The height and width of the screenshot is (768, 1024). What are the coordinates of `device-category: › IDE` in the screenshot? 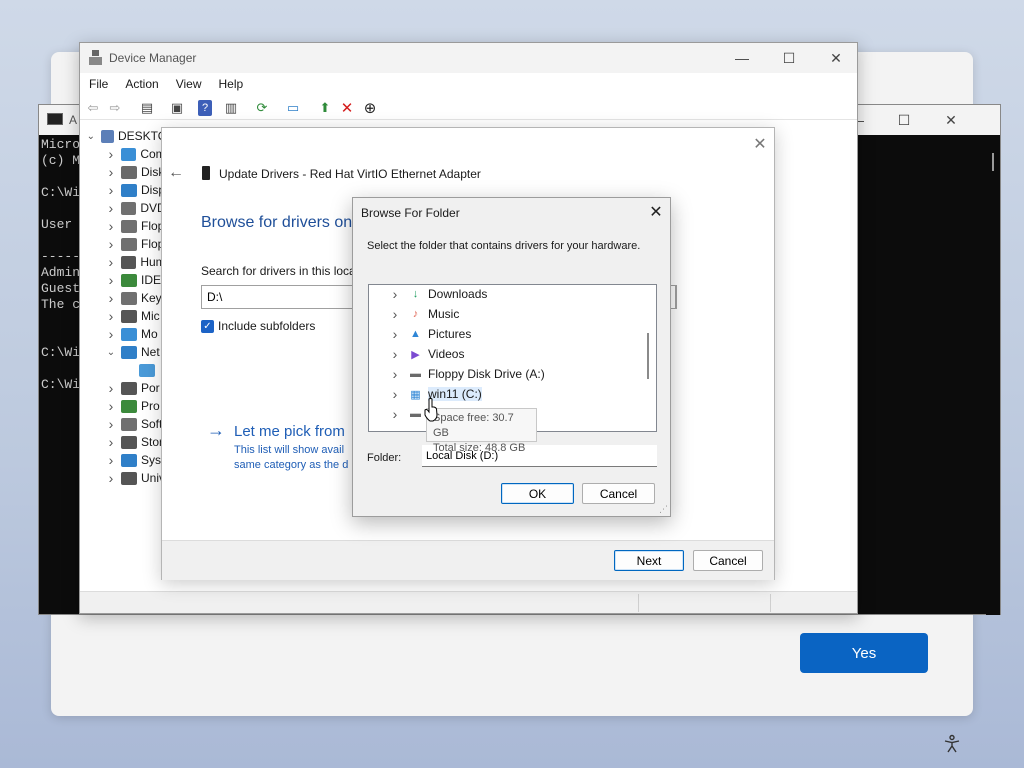 It's located at (122, 280).